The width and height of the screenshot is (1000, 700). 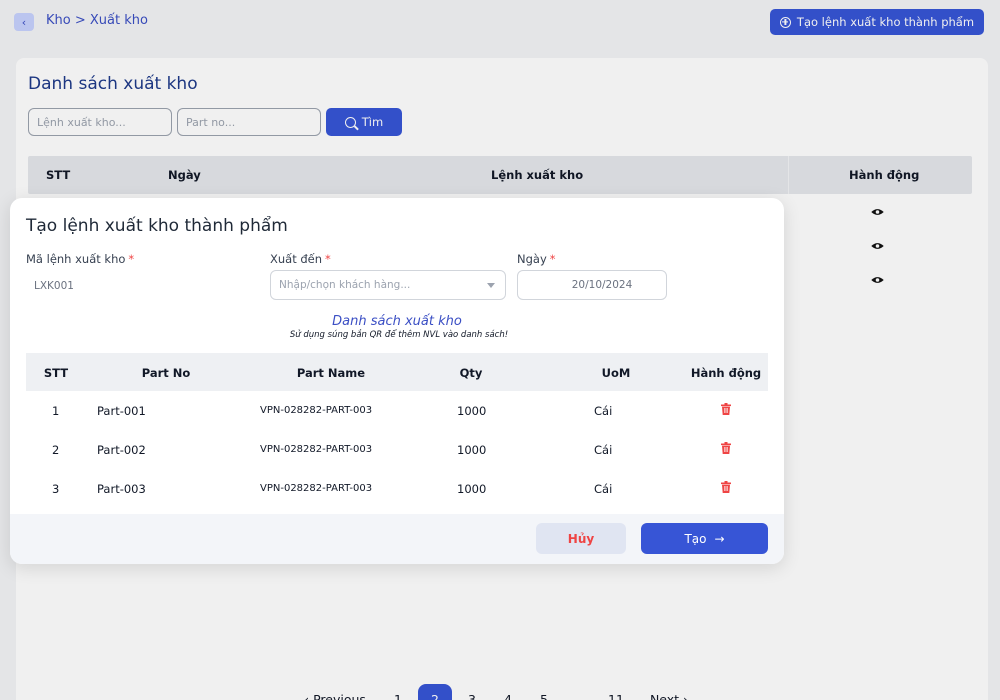 What do you see at coordinates (121, 489) in the screenshot?
I see `cell-part-no: Part-003` at bounding box center [121, 489].